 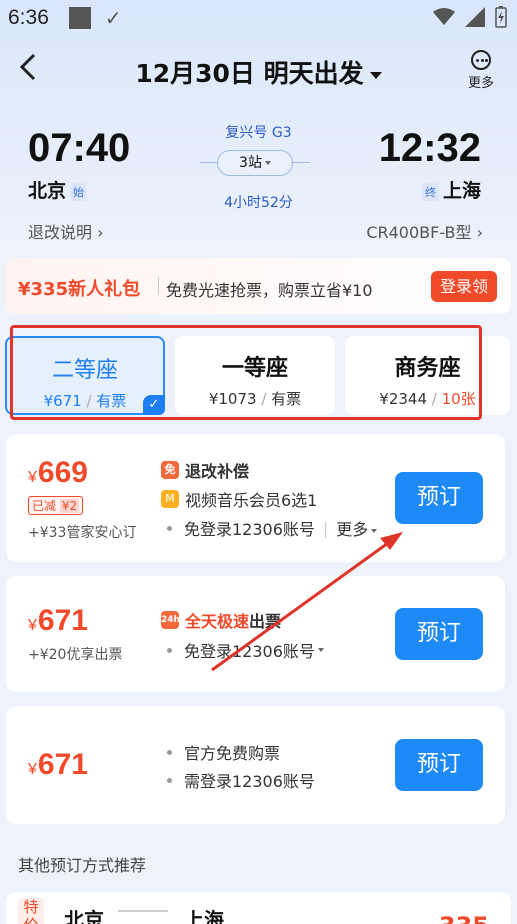 What do you see at coordinates (255, 634) in the screenshot?
I see `offer-card: ¥671 +¥20优享出票 24h 全天极速 出票 免登录12306账号 预订` at bounding box center [255, 634].